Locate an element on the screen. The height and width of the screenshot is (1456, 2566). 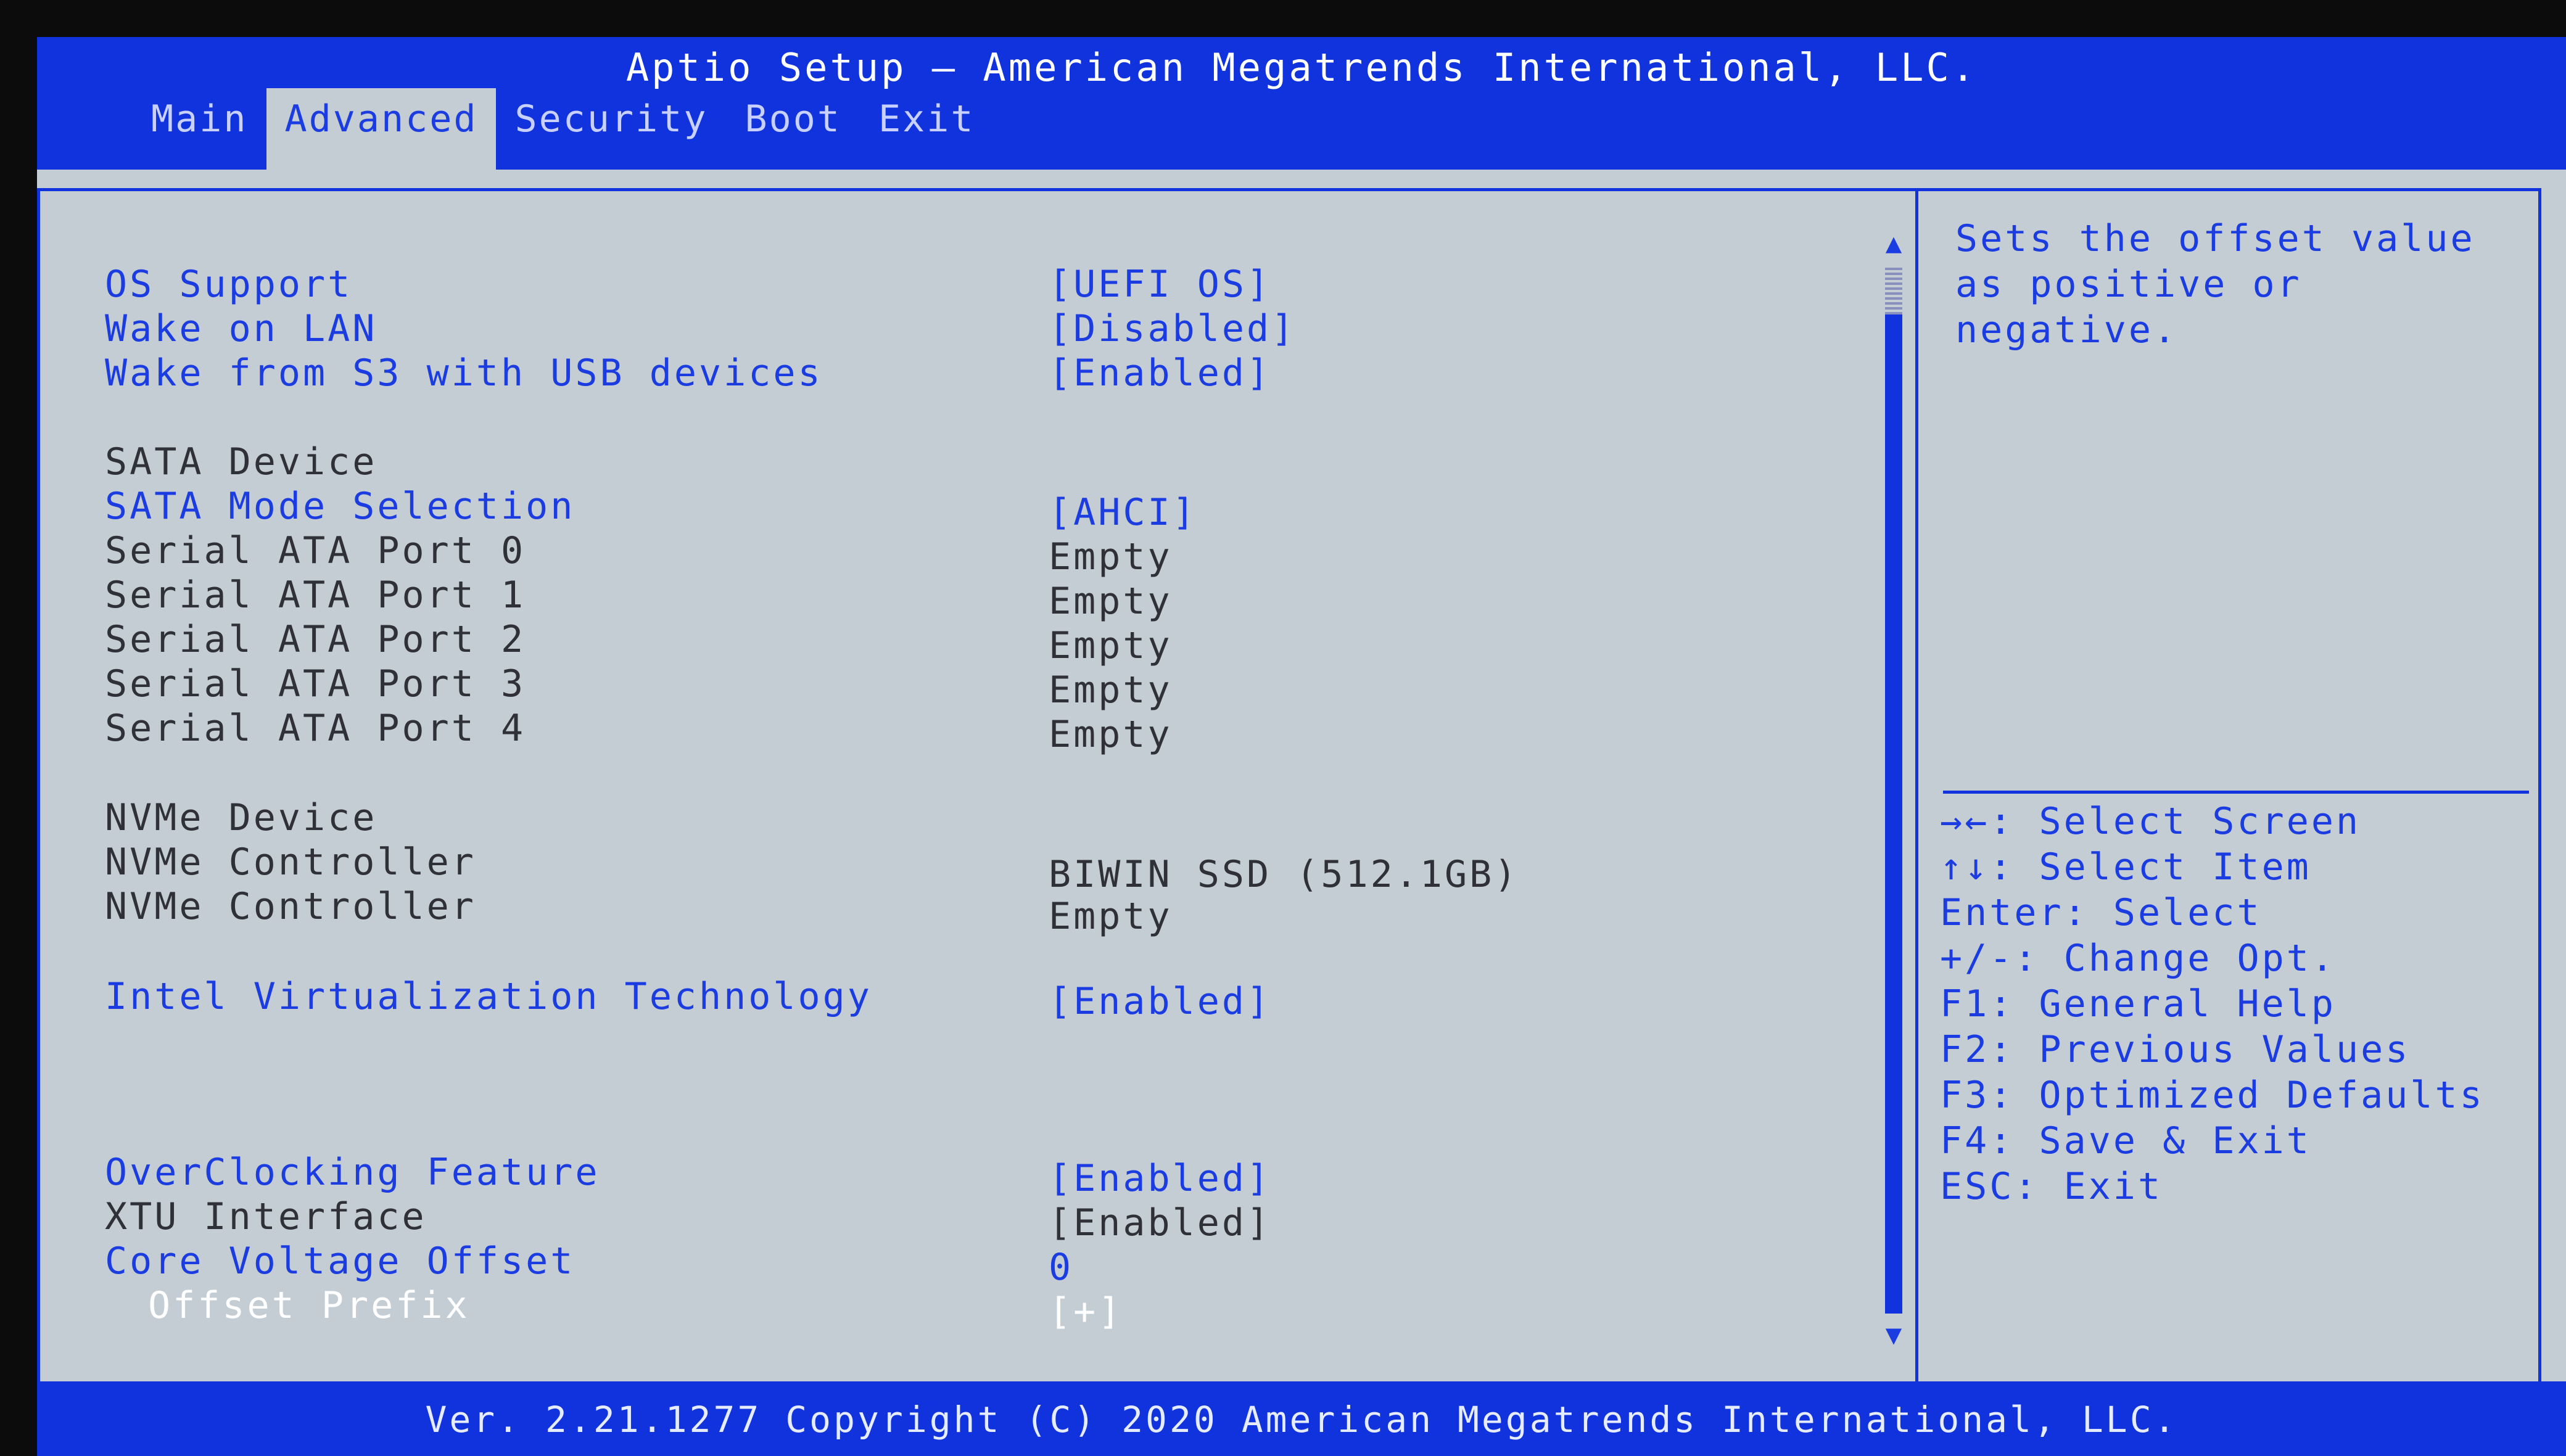
setting-wake-from-s3-value: [Enabled] is located at coordinates (1160, 373).